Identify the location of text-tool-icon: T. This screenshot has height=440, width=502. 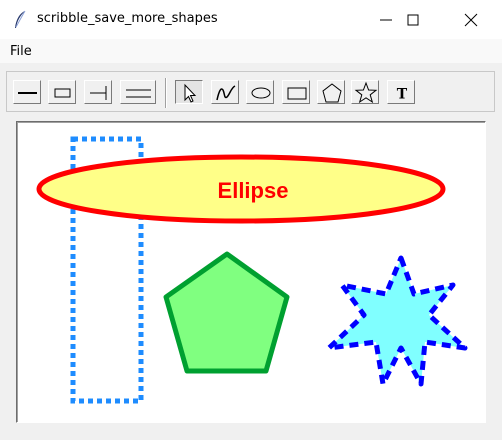
(402, 95).